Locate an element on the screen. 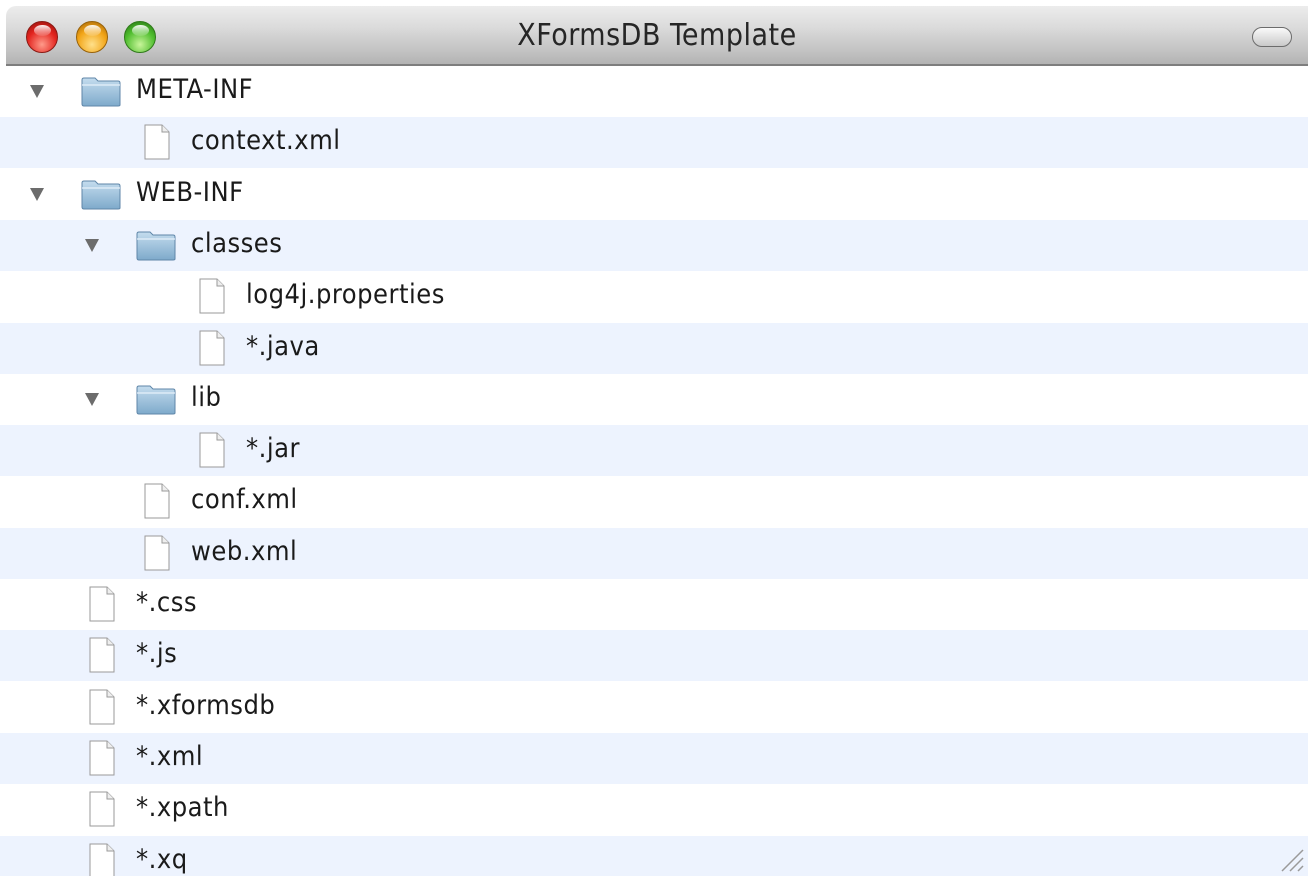 This screenshot has width=1308, height=876. folder-row: WEB-INF is located at coordinates (654, 194).